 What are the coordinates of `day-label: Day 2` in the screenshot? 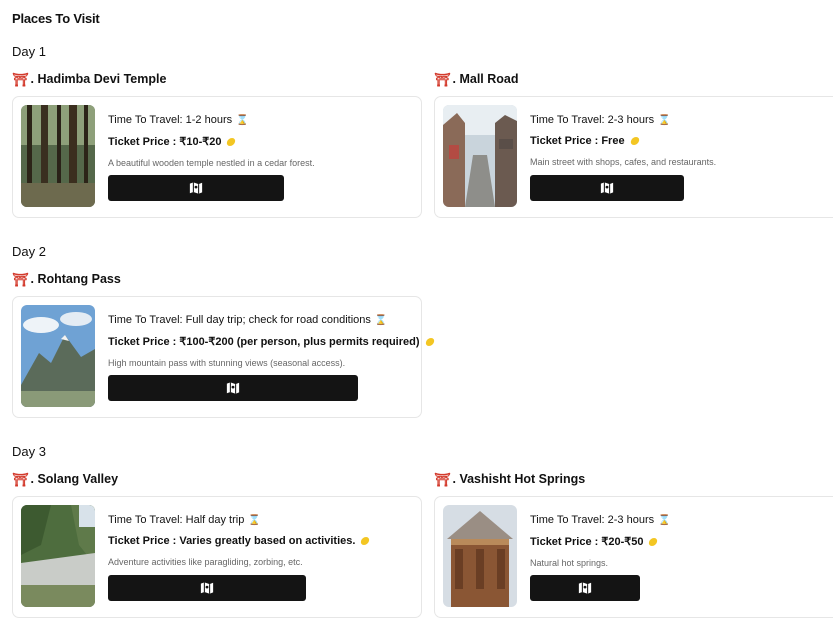 It's located at (29, 251).